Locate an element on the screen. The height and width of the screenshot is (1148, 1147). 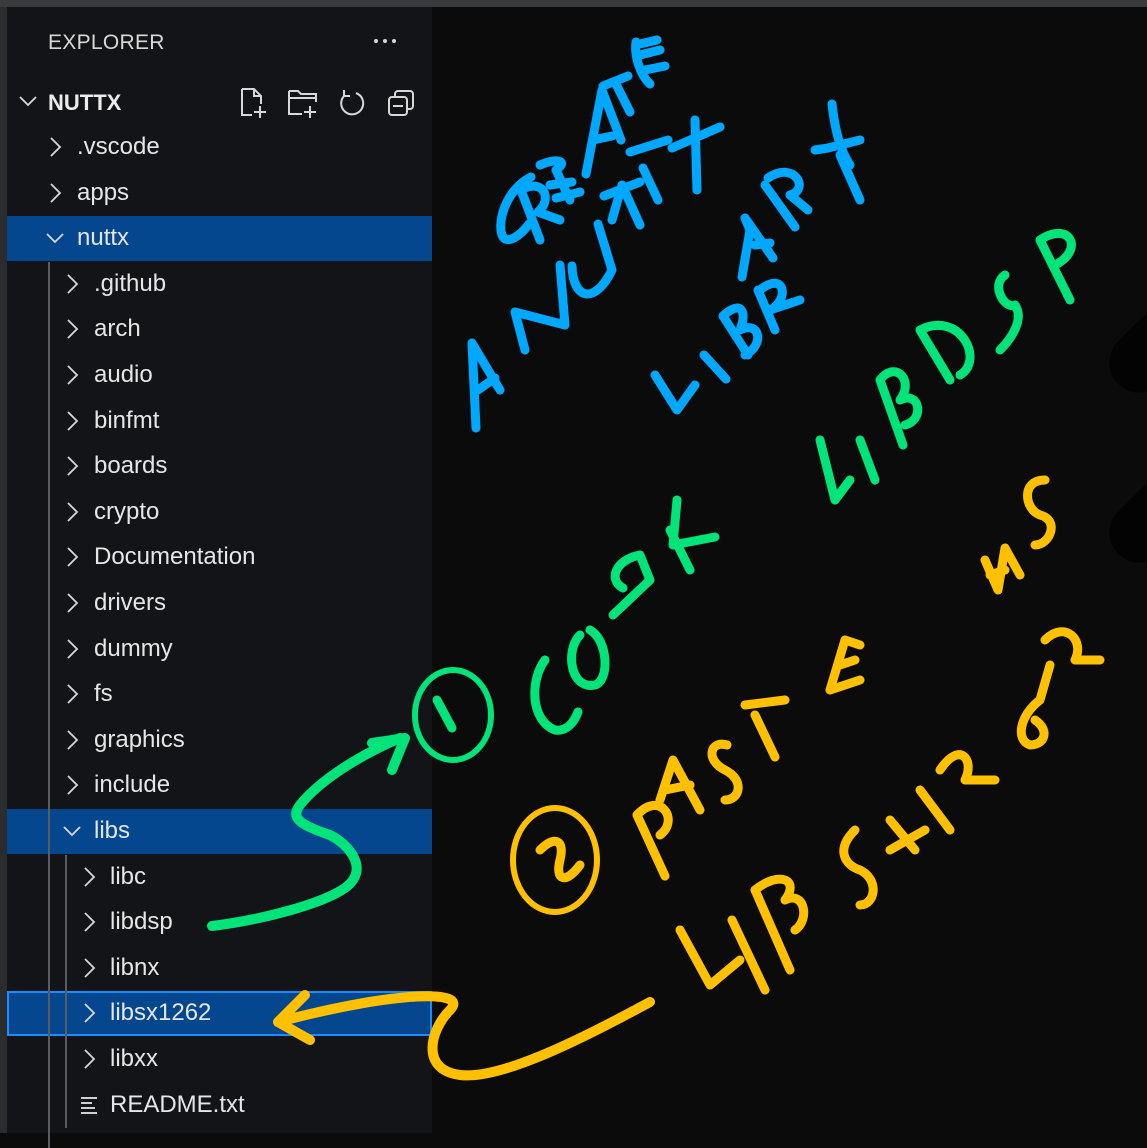
tree-item-libc: libc is located at coordinates (219, 877).